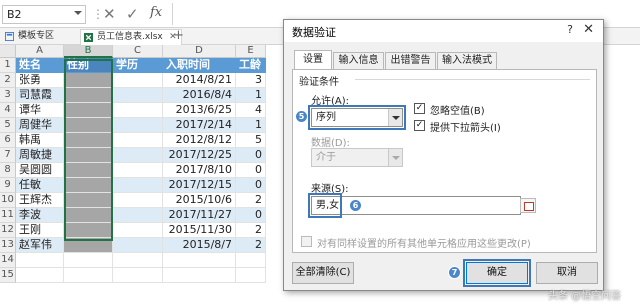 The height and width of the screenshot is (307, 640). Describe the element at coordinates (423, 205) in the screenshot. I see `source-input: 男,女` at that location.